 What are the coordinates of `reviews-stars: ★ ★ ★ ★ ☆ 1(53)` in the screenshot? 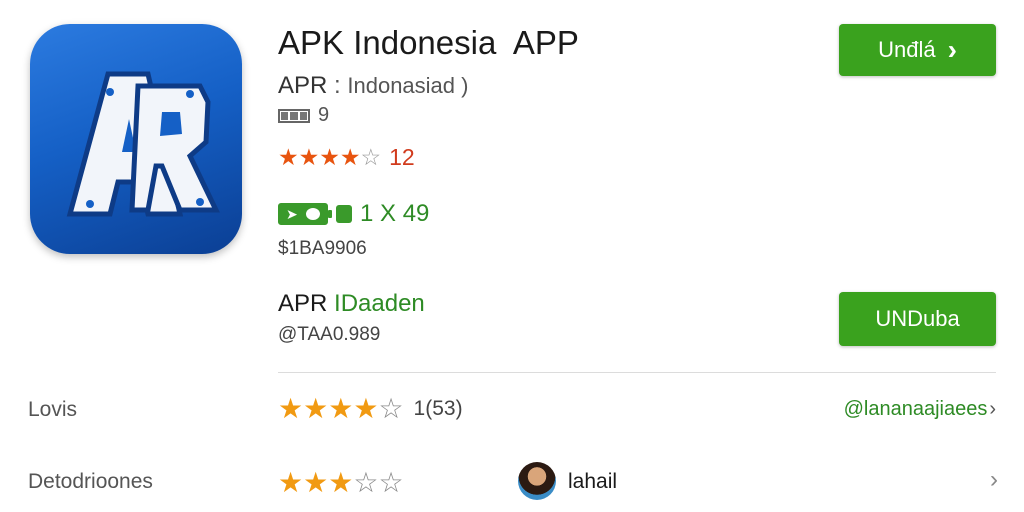 It's located at (370, 408).